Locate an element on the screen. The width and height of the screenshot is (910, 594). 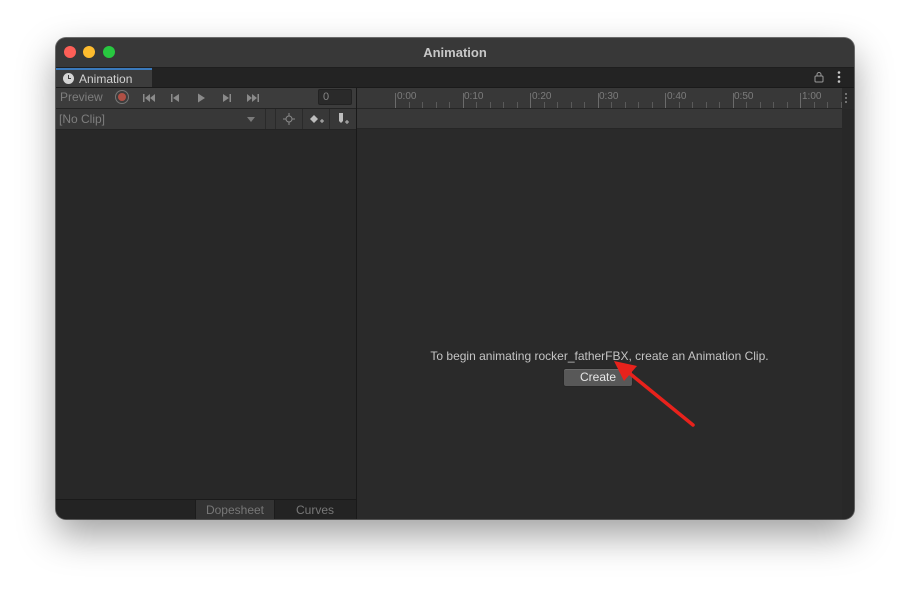
lock-icon is located at coordinates (819, 77).